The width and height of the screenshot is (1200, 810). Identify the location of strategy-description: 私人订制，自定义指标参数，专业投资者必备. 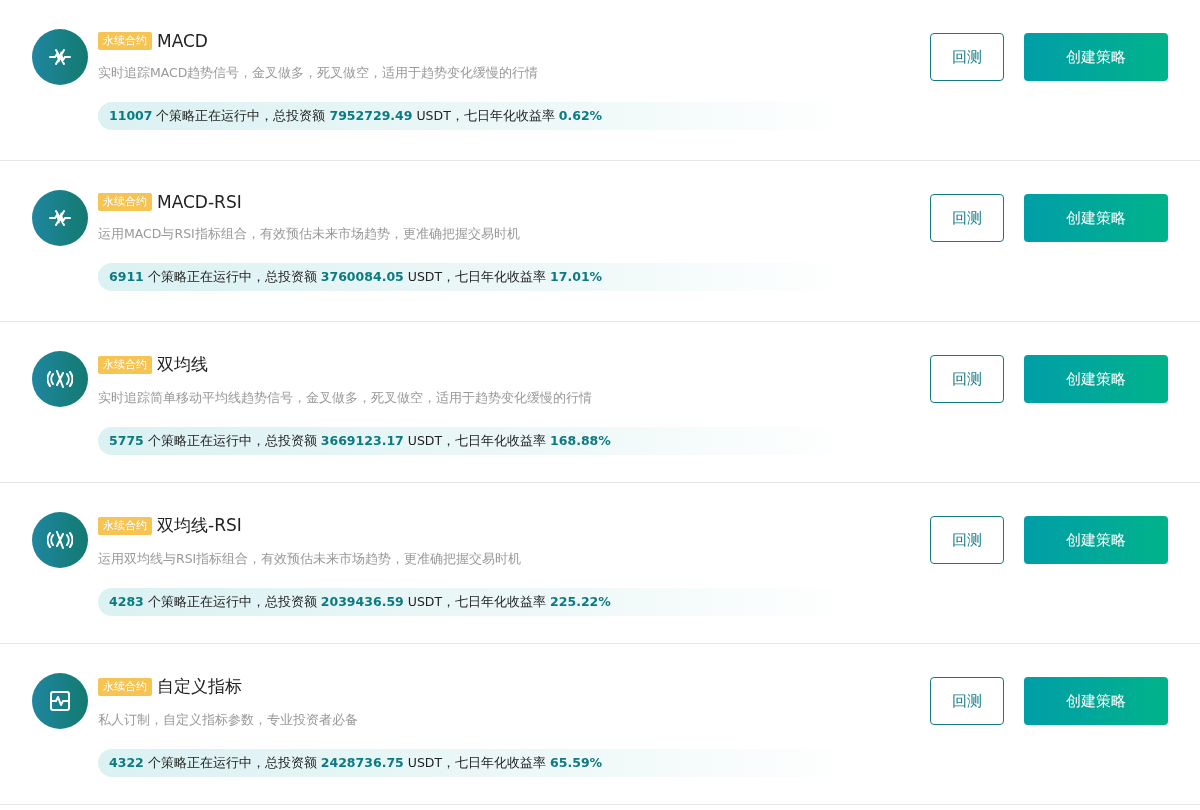
(228, 720).